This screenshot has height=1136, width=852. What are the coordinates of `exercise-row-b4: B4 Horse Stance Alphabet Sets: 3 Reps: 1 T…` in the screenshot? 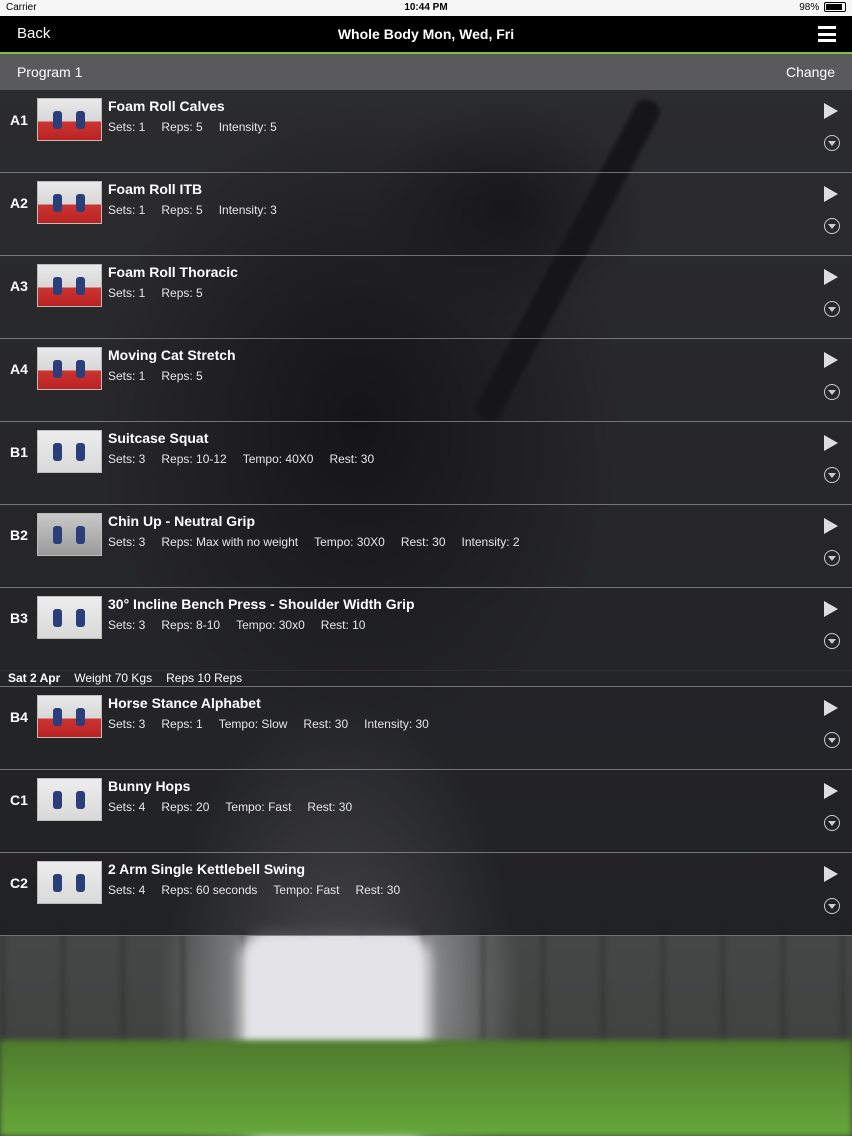 It's located at (426, 728).